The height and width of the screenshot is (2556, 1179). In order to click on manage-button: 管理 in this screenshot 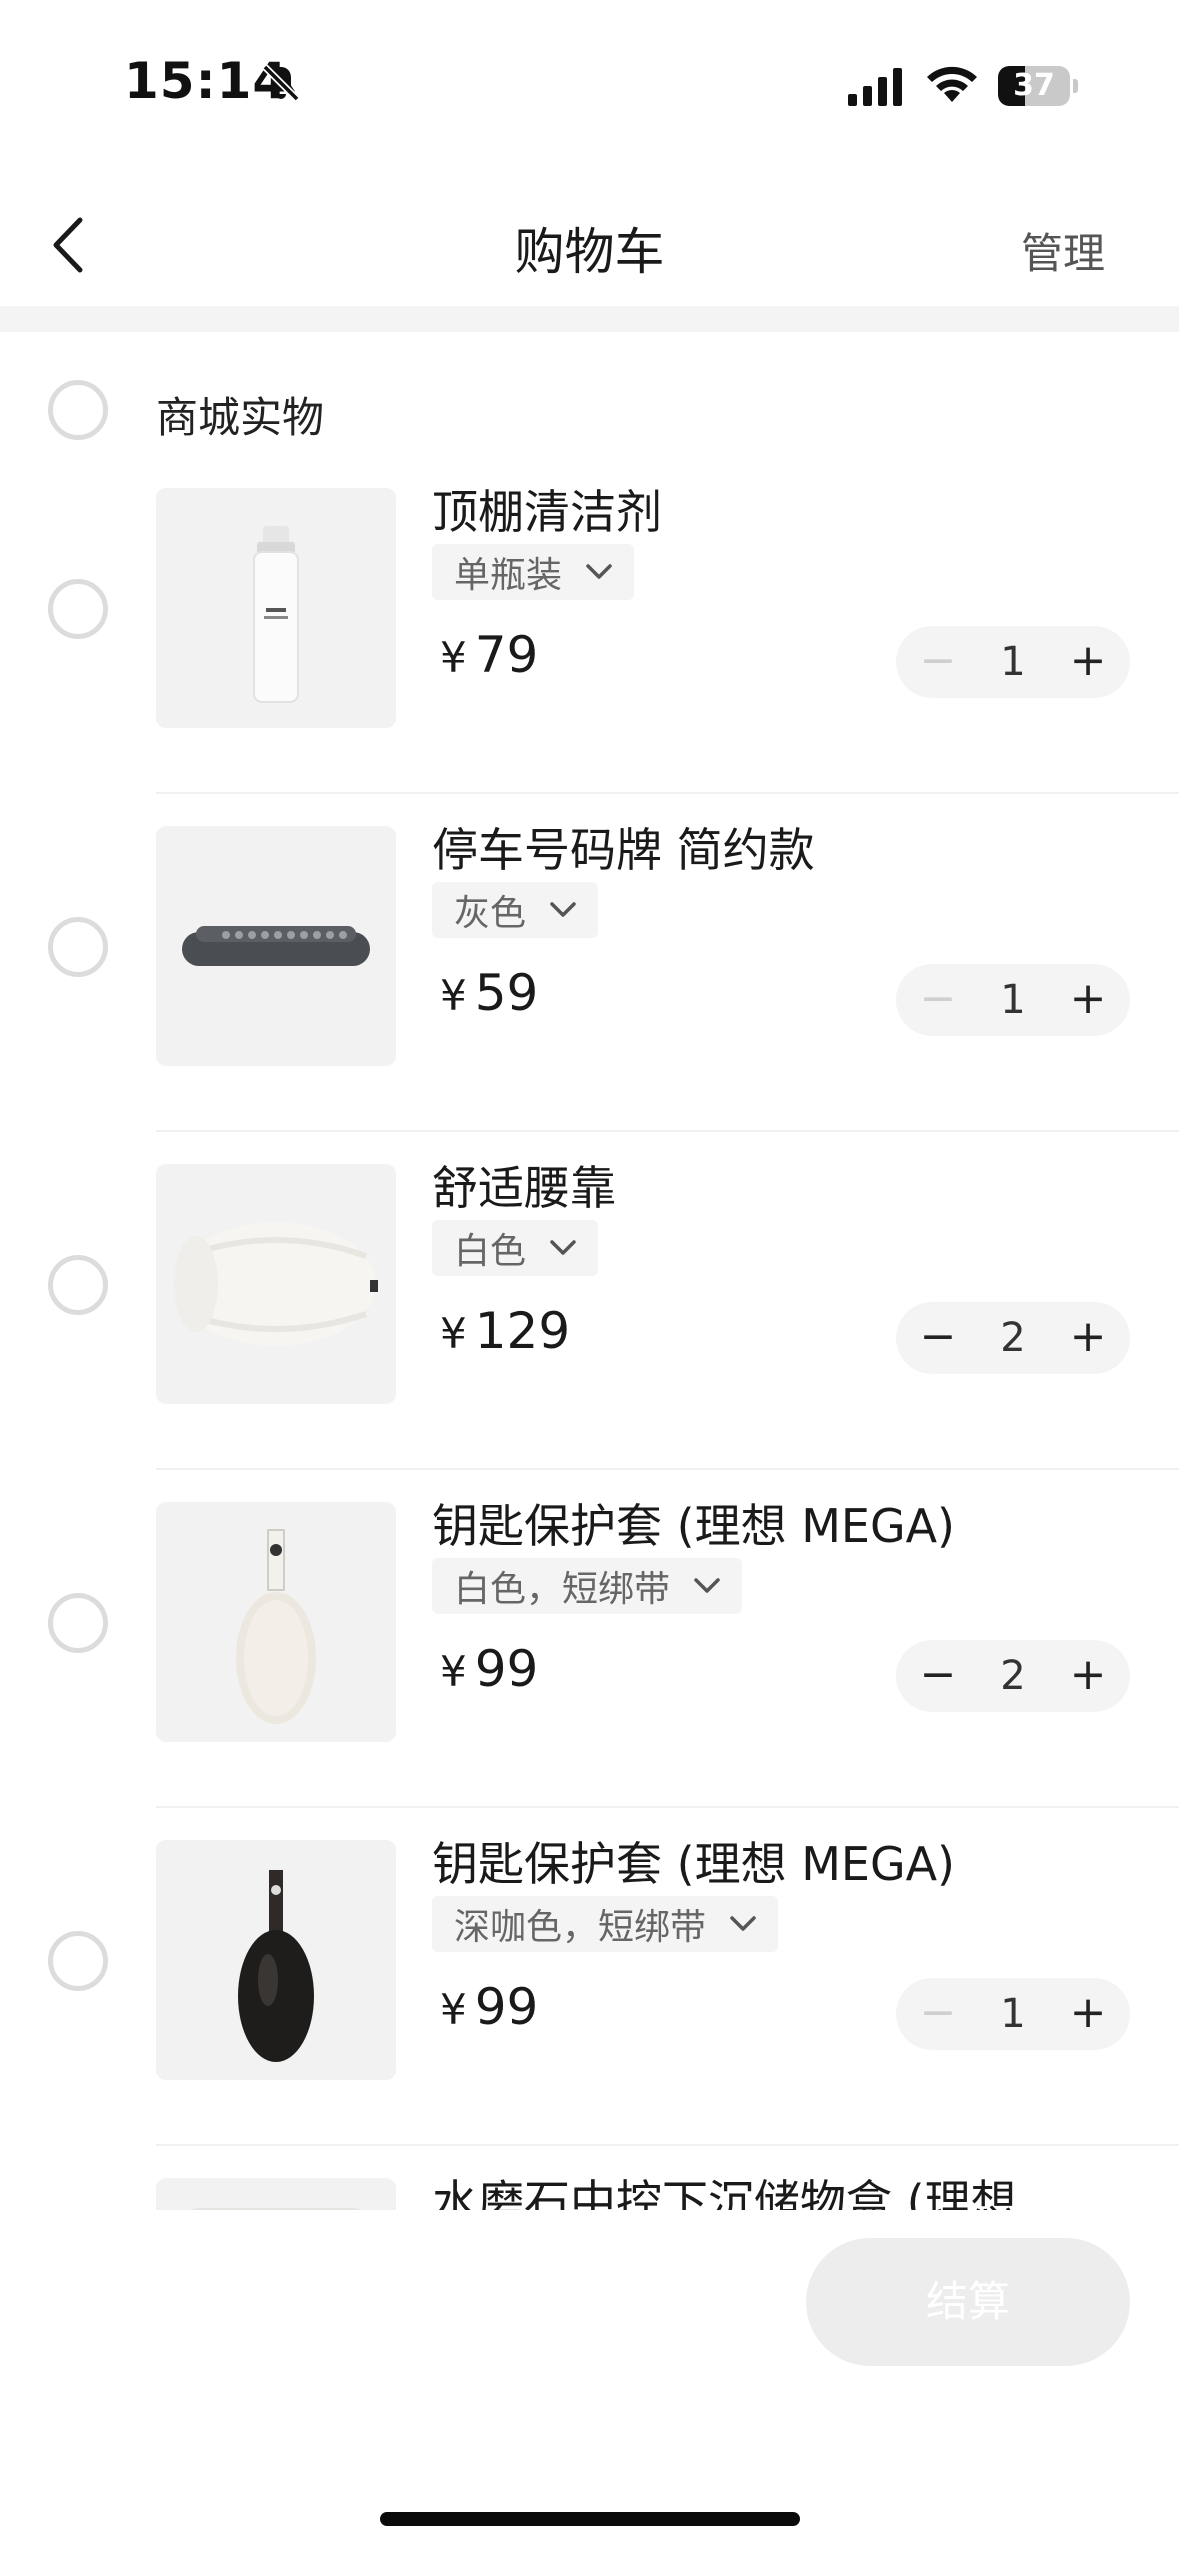, I will do `click(1063, 250)`.